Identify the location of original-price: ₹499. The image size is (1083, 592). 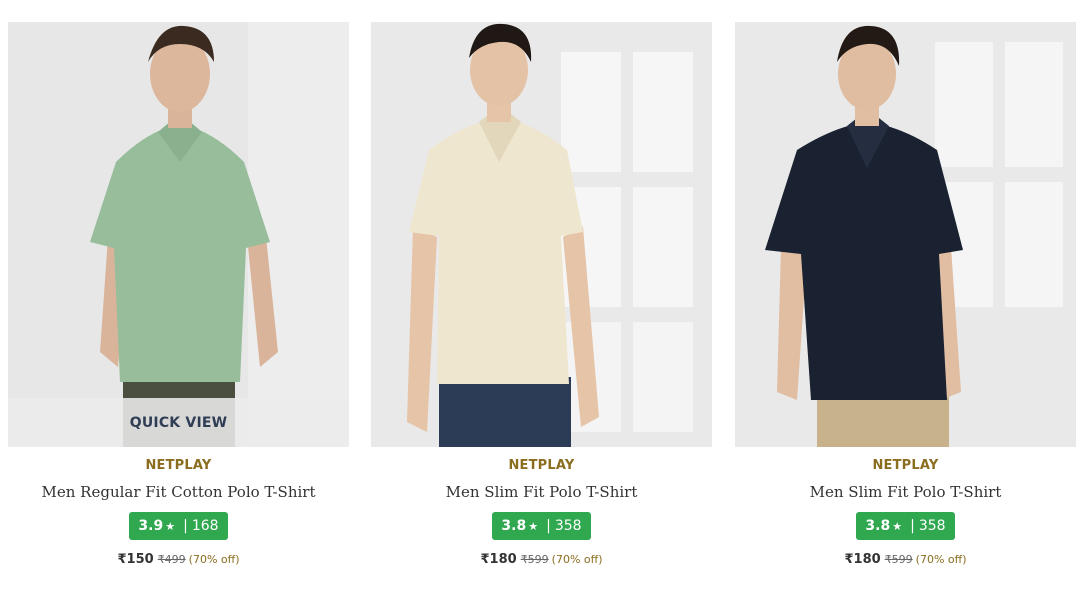
(171, 559).